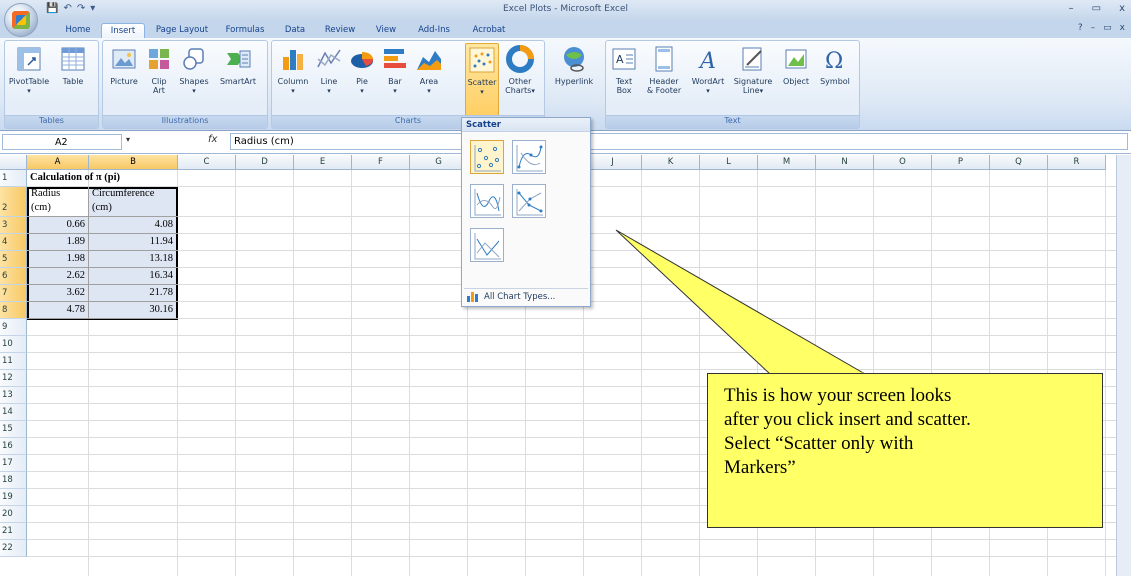  Describe the element at coordinates (13, 327) in the screenshot. I see `row-header-9: 9` at that location.